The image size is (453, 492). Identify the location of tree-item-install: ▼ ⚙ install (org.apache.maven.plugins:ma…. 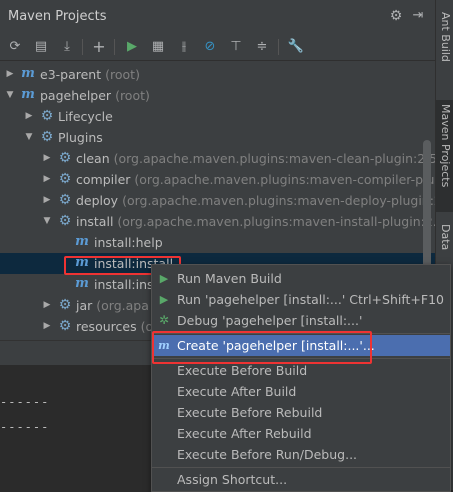
(217, 221).